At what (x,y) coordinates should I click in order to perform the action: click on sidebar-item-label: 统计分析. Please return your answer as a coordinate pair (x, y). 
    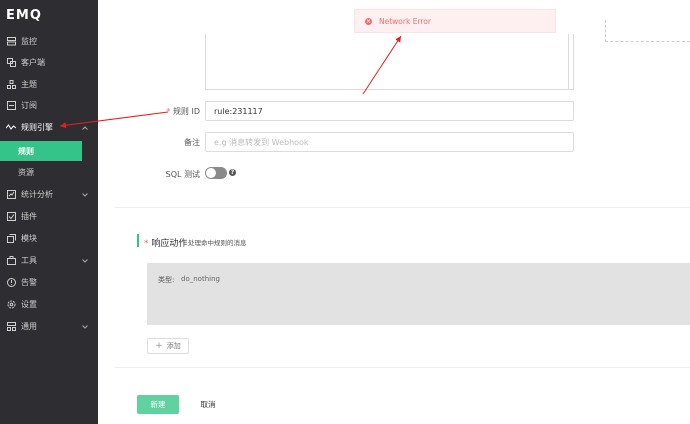
    Looking at the image, I should click on (37, 194).